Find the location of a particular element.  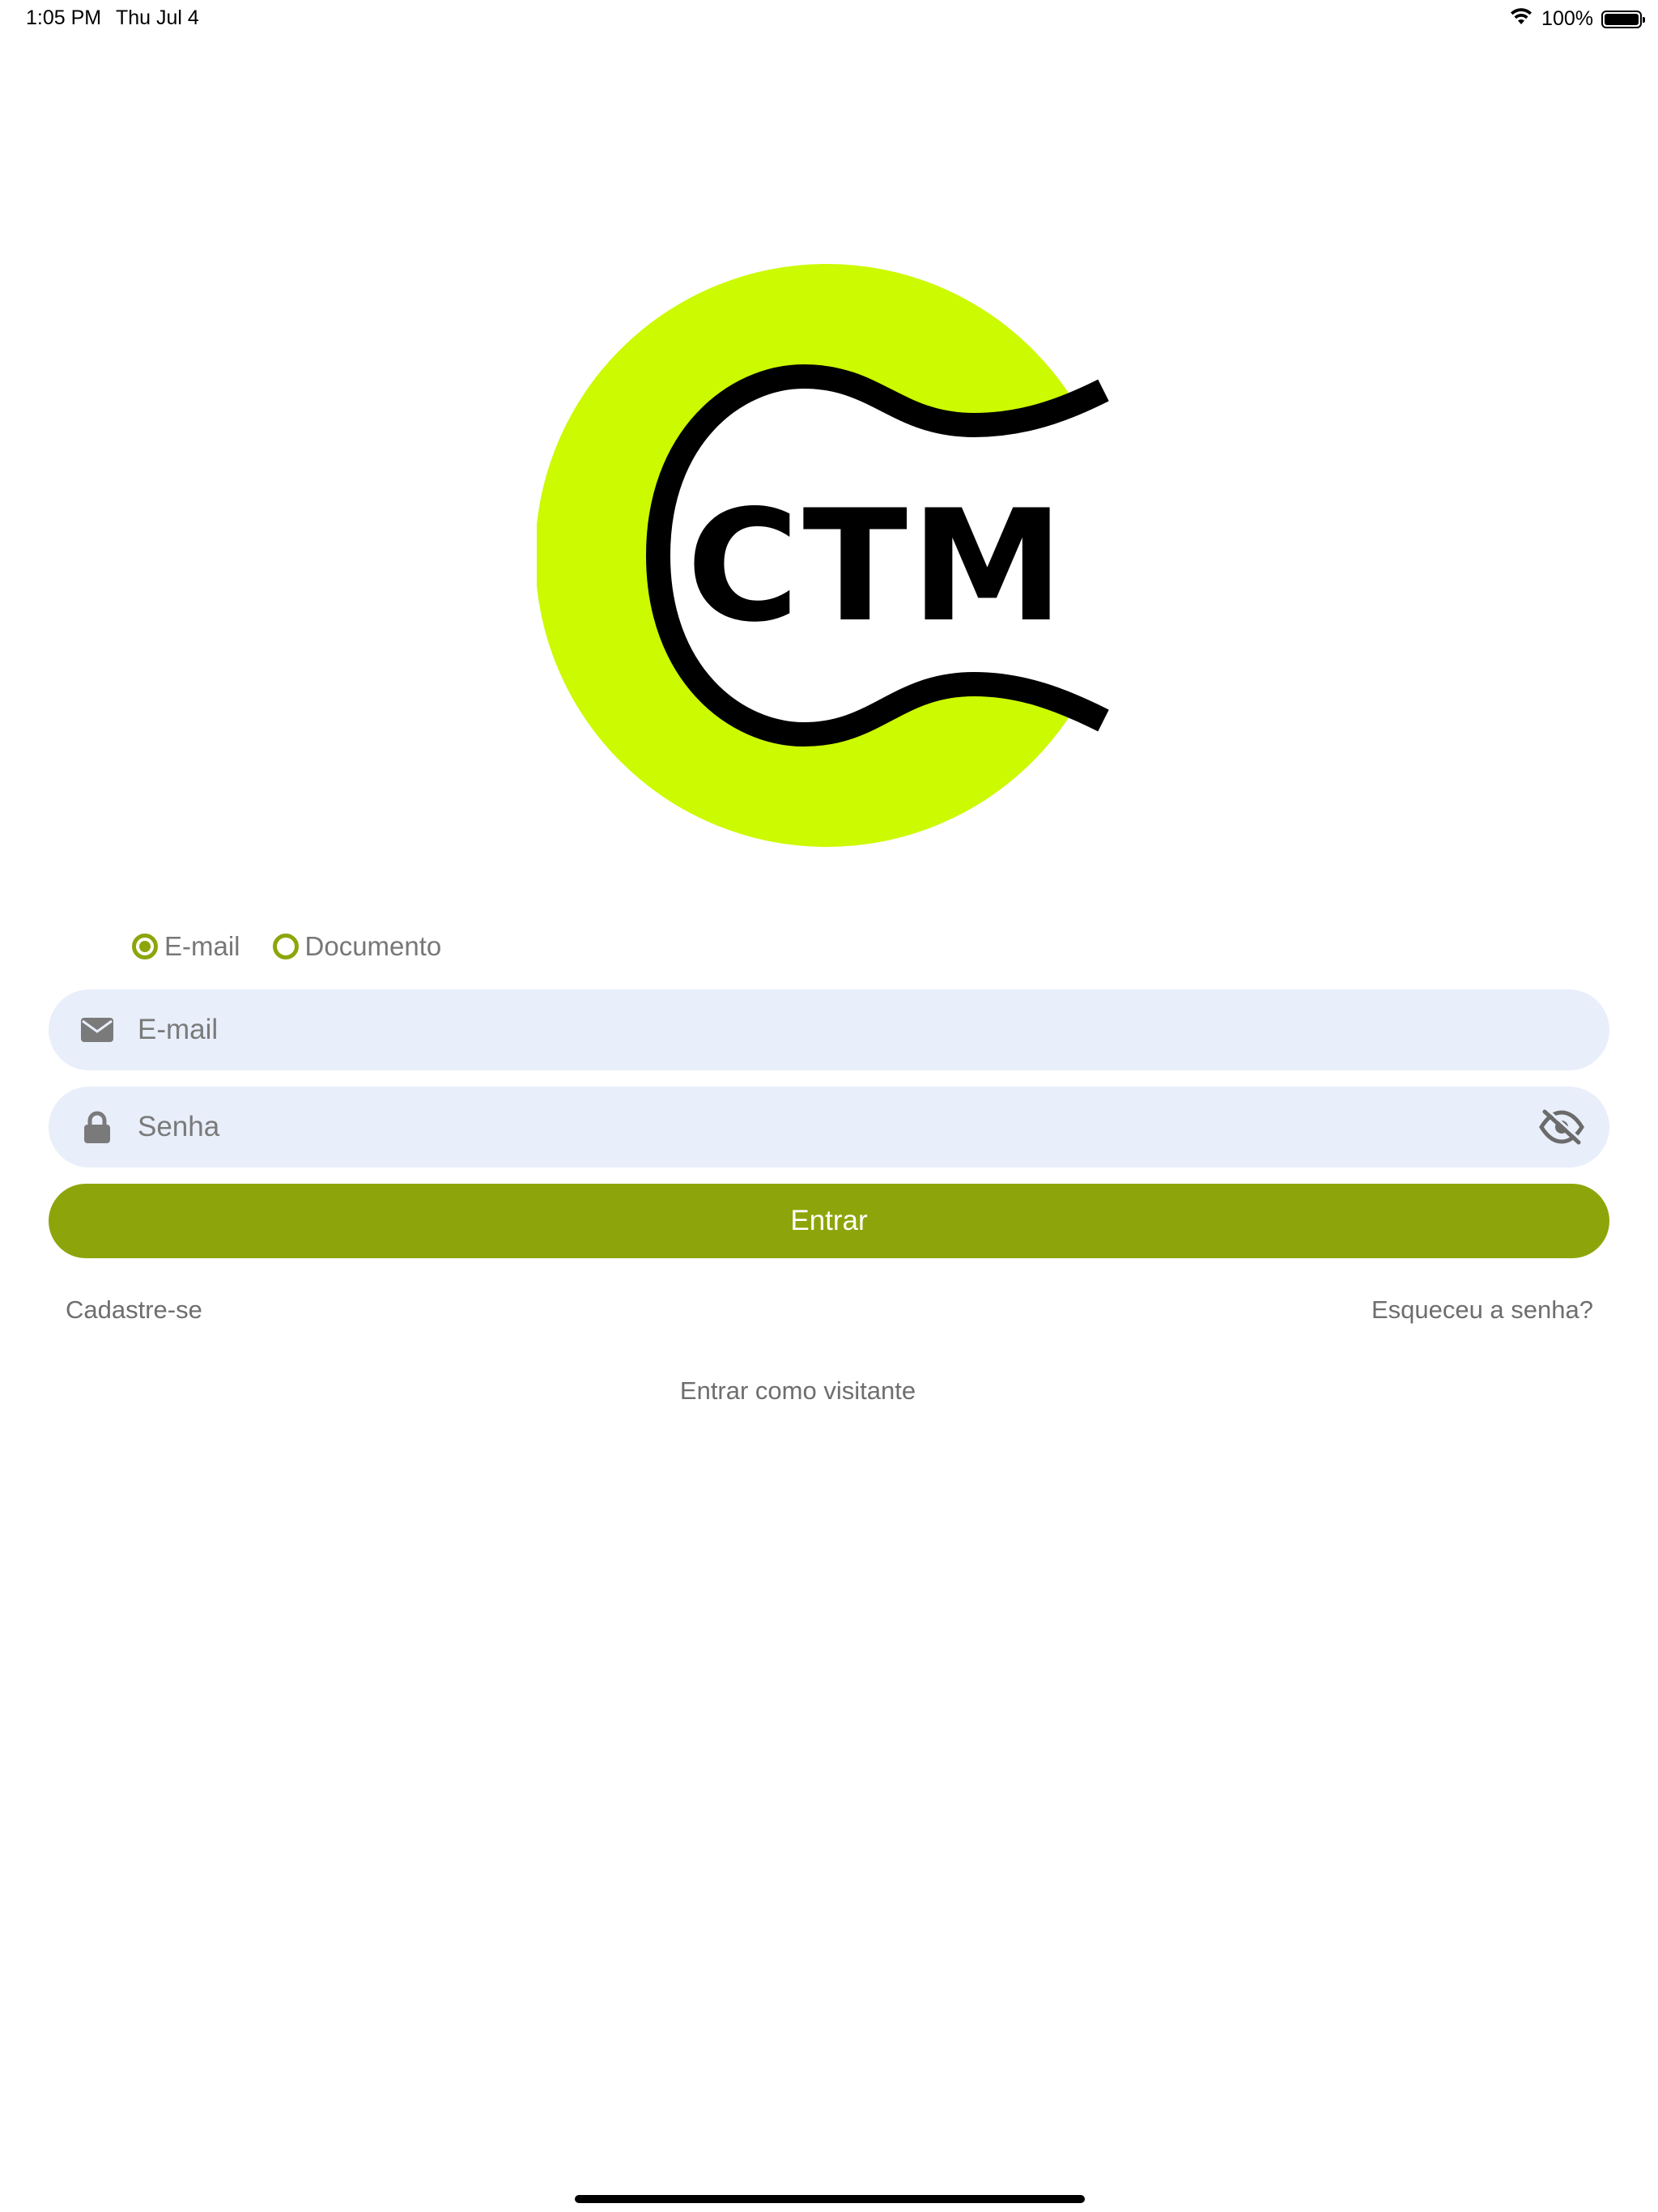

login-type-selector: E-mail Documento is located at coordinates (286, 946).